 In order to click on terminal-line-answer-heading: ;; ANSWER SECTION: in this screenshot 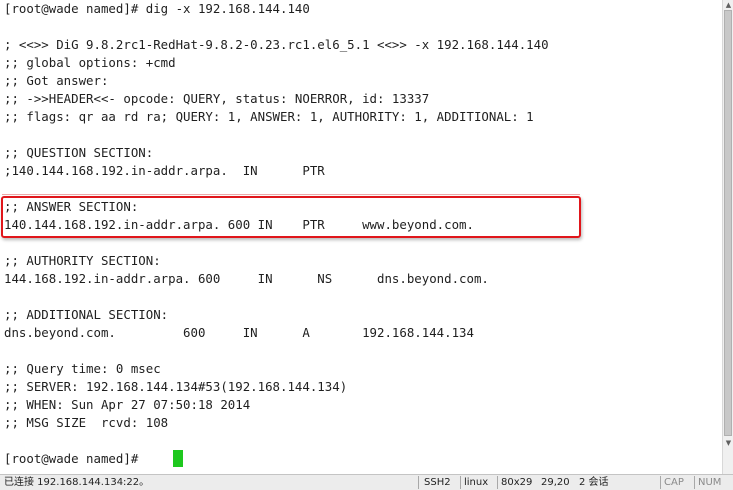, I will do `click(71, 206)`.